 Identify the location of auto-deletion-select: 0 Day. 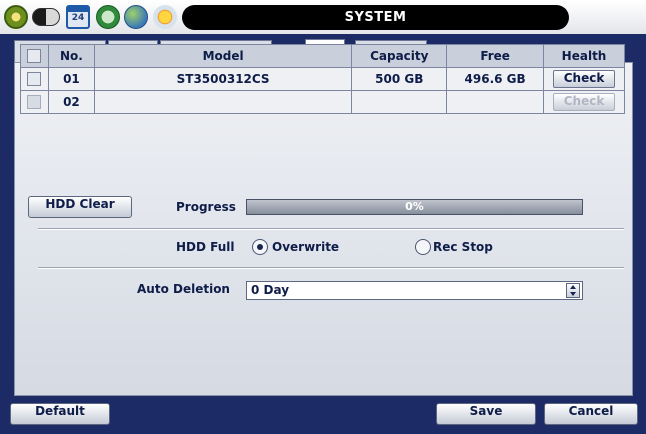
(414, 290).